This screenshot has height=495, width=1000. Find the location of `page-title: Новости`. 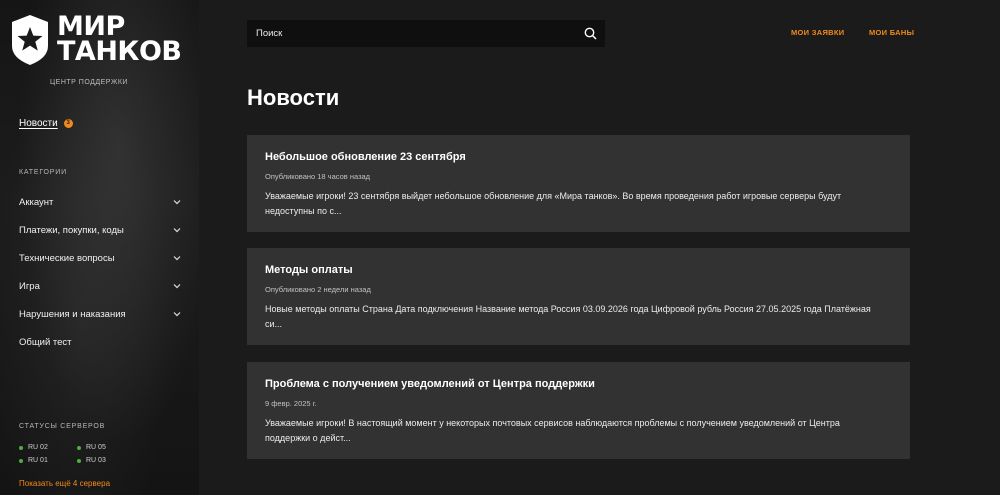

page-title: Новости is located at coordinates (293, 97).